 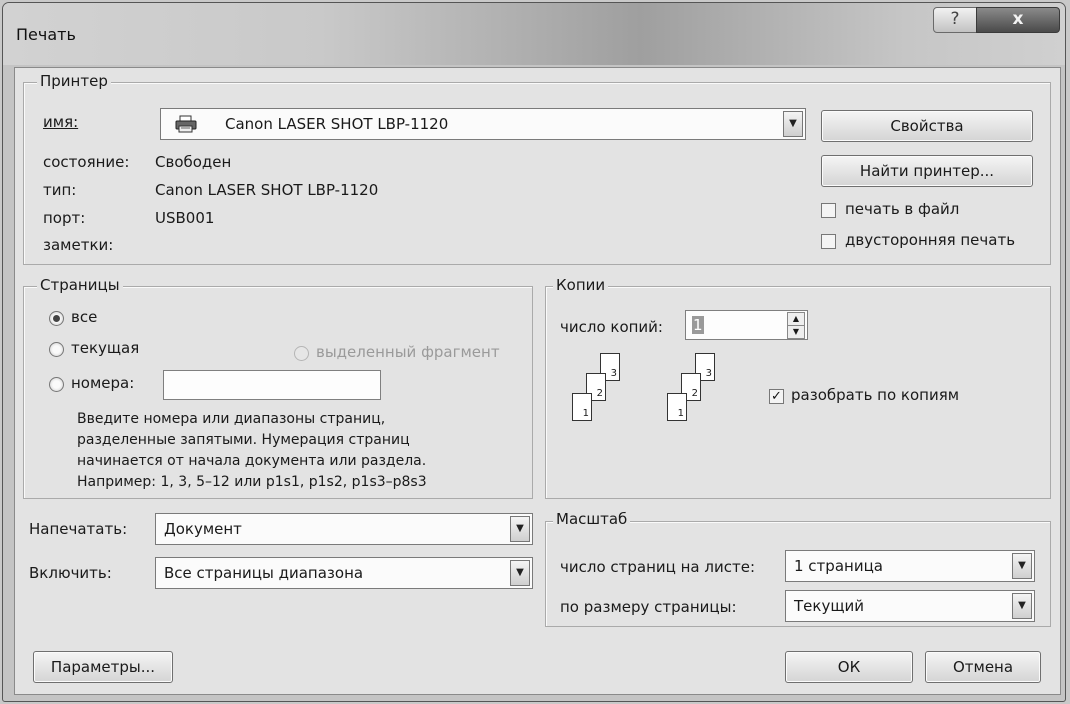 I want to click on pages-numbers-radio, so click(x=56, y=384).